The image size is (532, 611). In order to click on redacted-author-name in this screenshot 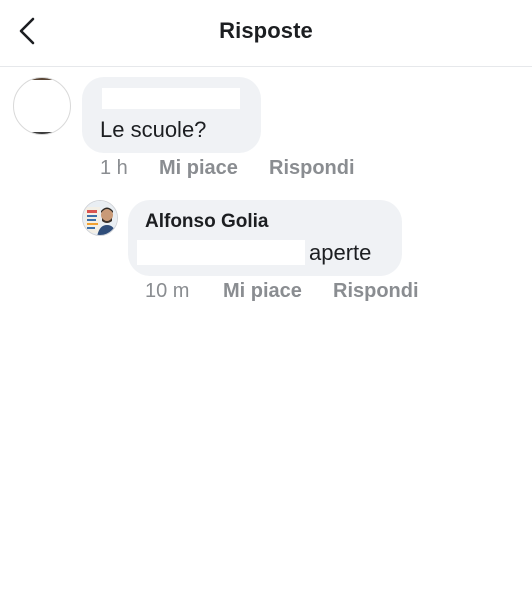, I will do `click(171, 98)`.